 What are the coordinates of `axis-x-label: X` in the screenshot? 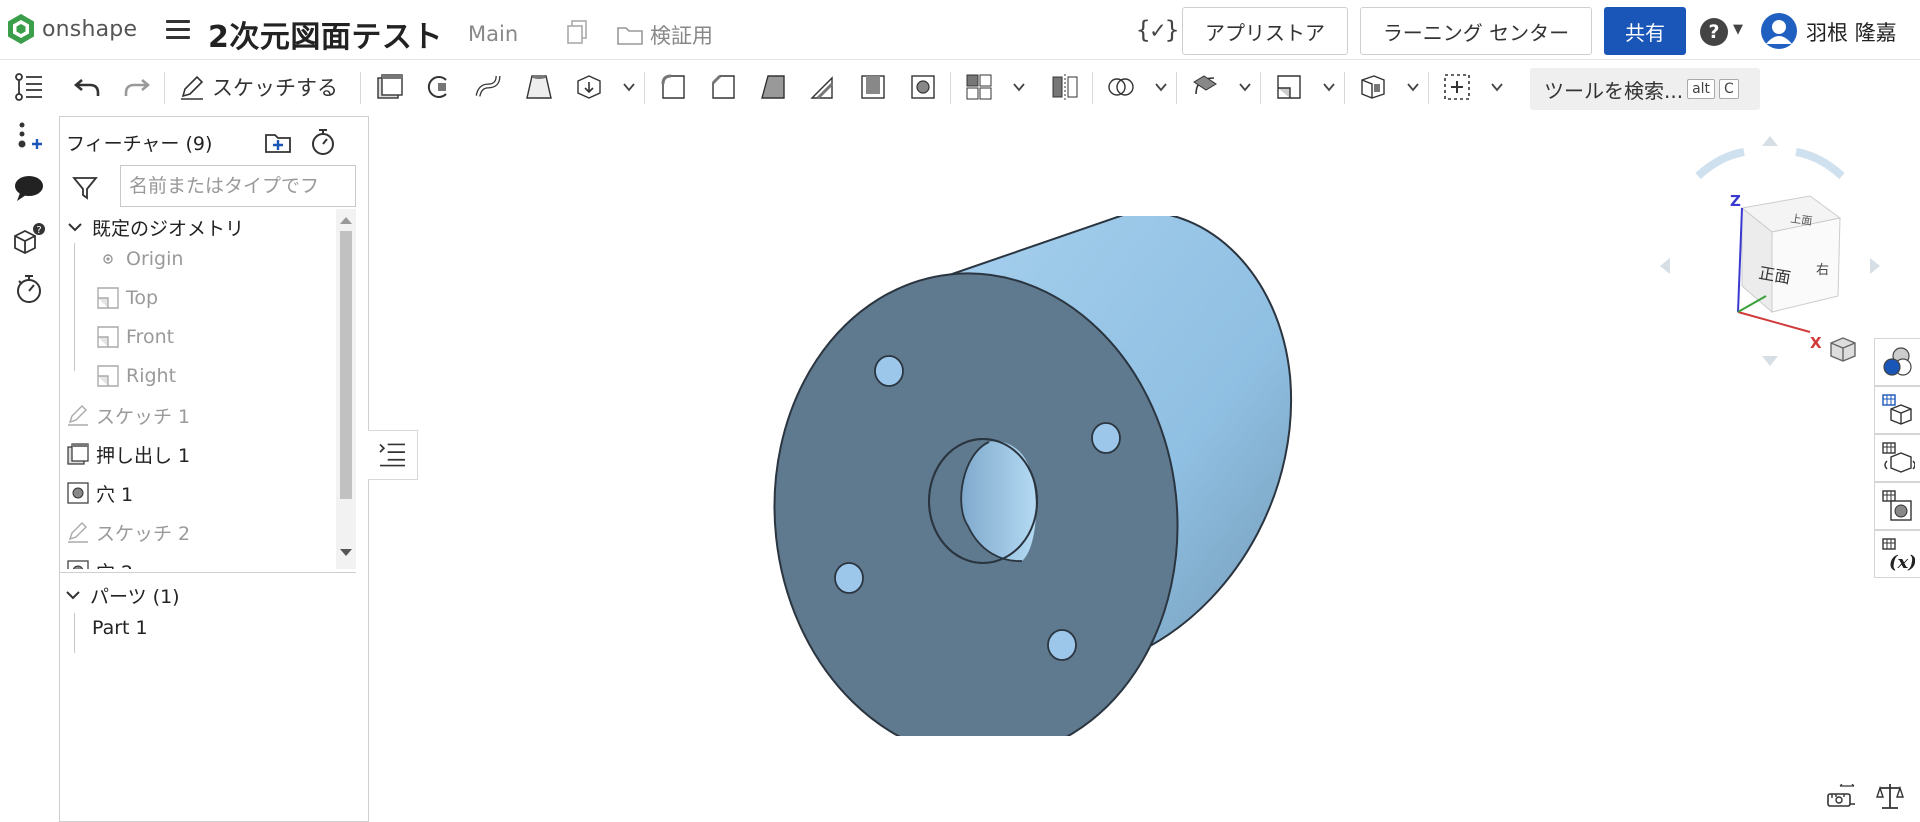 It's located at (1816, 343).